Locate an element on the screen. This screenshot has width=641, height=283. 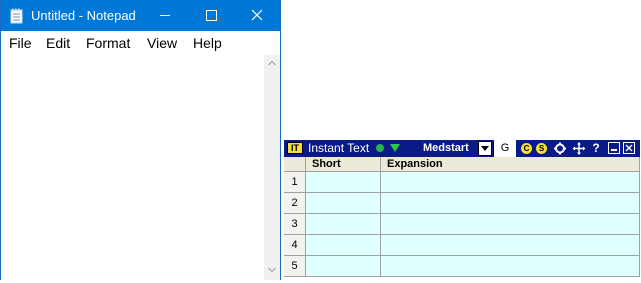
chevron-up-icon is located at coordinates (272, 63).